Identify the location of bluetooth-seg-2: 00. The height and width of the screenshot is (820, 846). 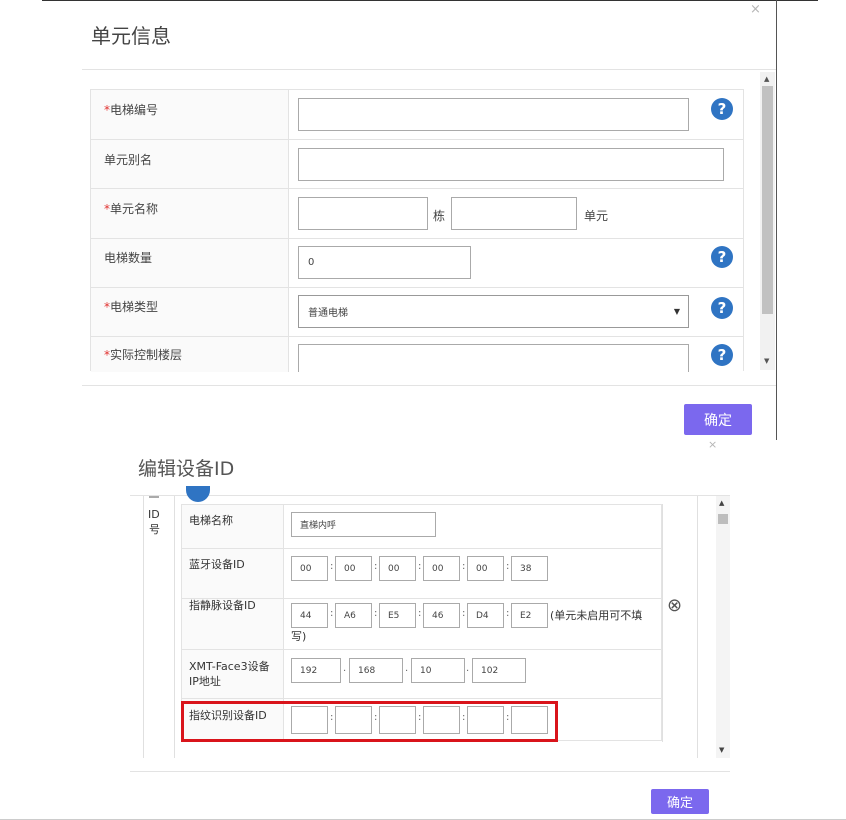
(353, 568).